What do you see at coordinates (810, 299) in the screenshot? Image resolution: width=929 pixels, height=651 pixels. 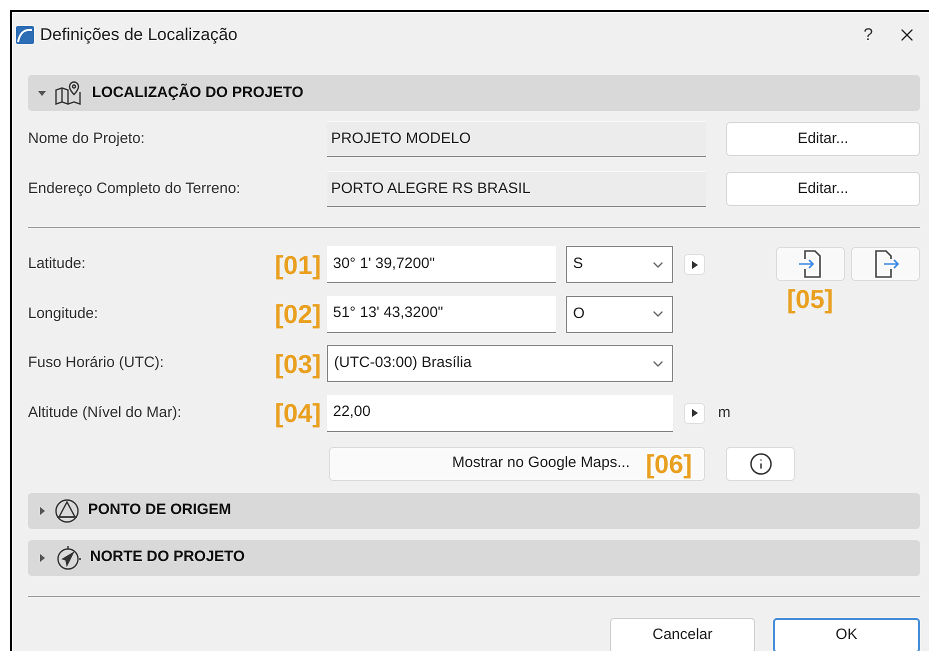 I see `annotation-label: [05]` at bounding box center [810, 299].